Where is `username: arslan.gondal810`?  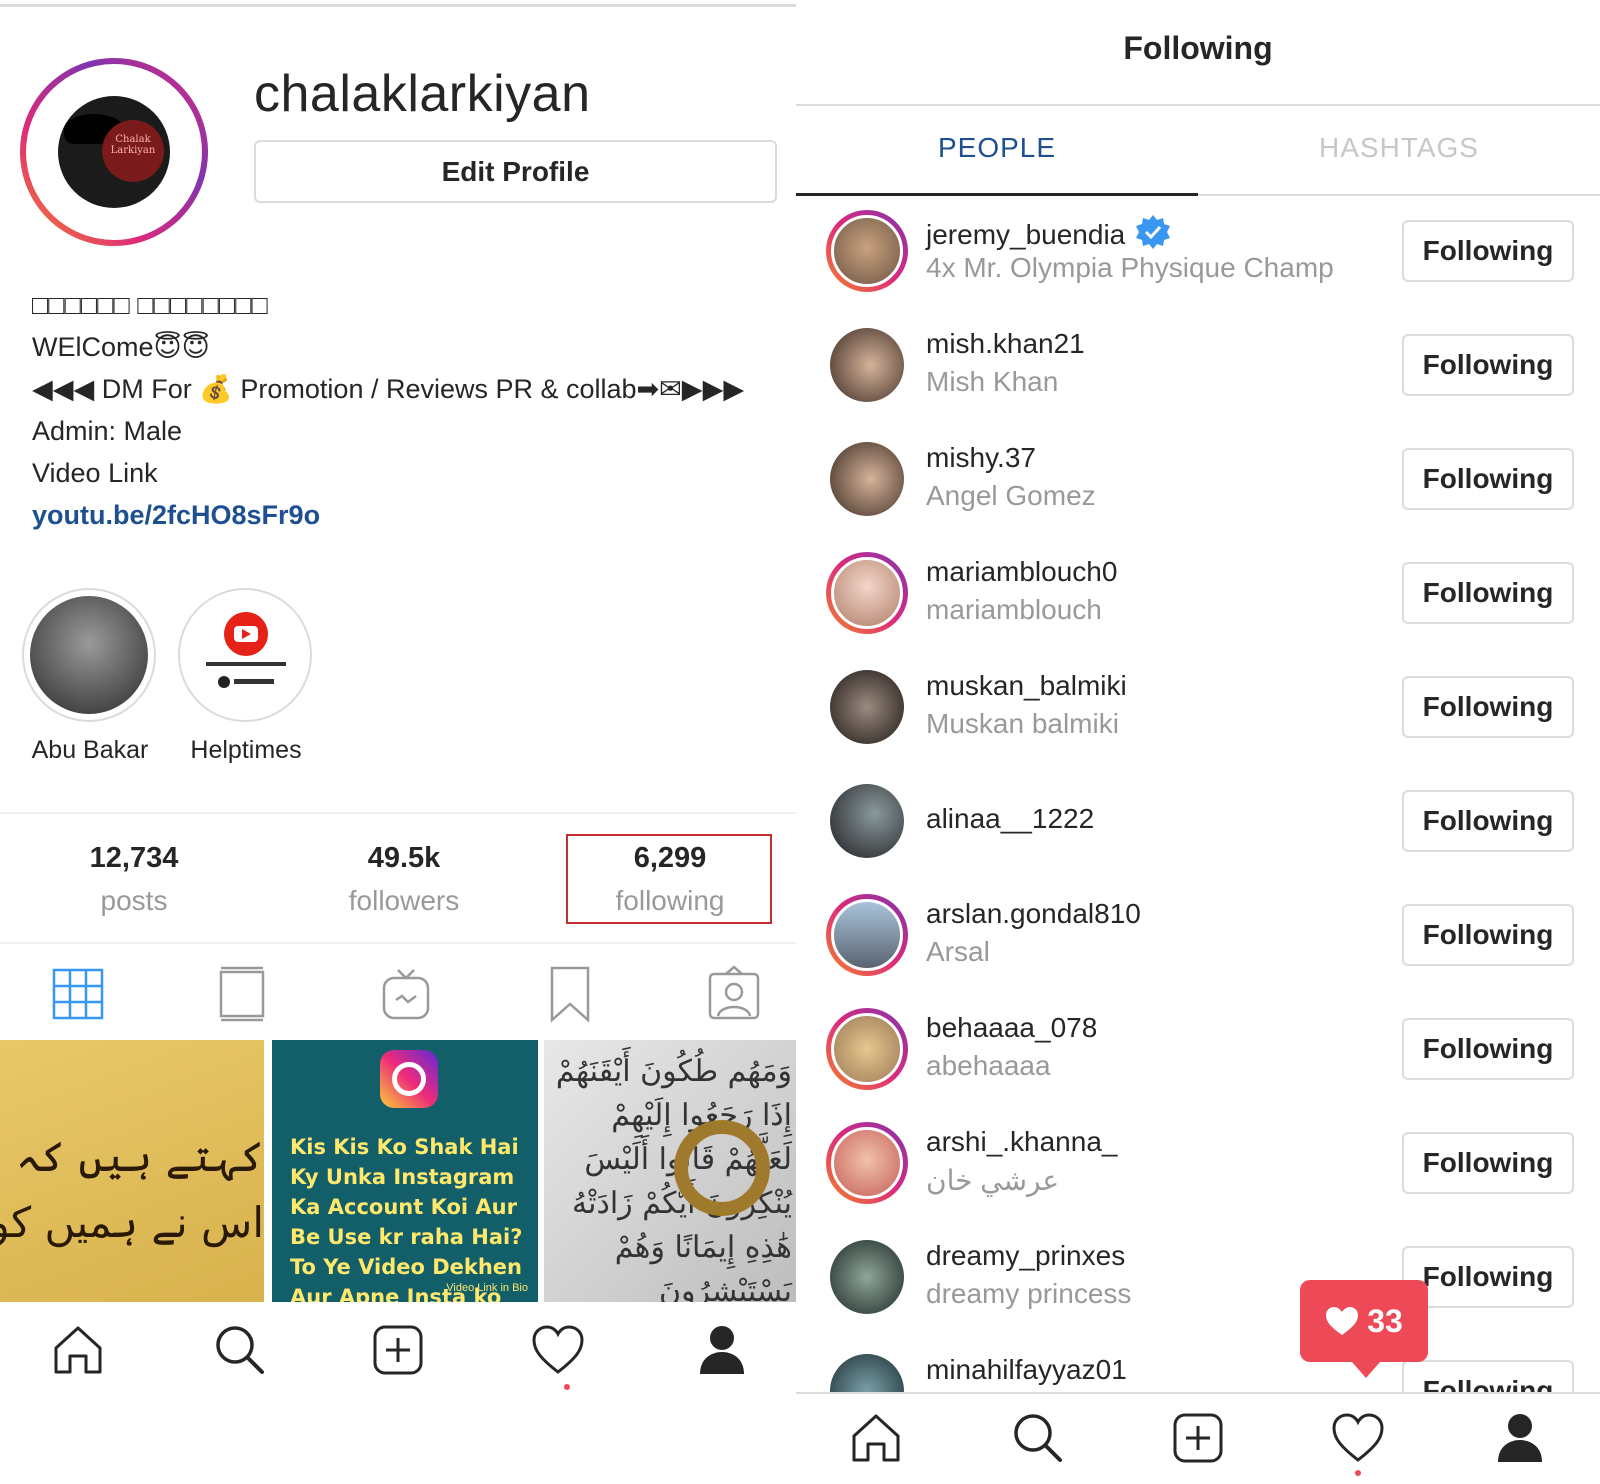
username: arslan.gondal810 is located at coordinates (1033, 914).